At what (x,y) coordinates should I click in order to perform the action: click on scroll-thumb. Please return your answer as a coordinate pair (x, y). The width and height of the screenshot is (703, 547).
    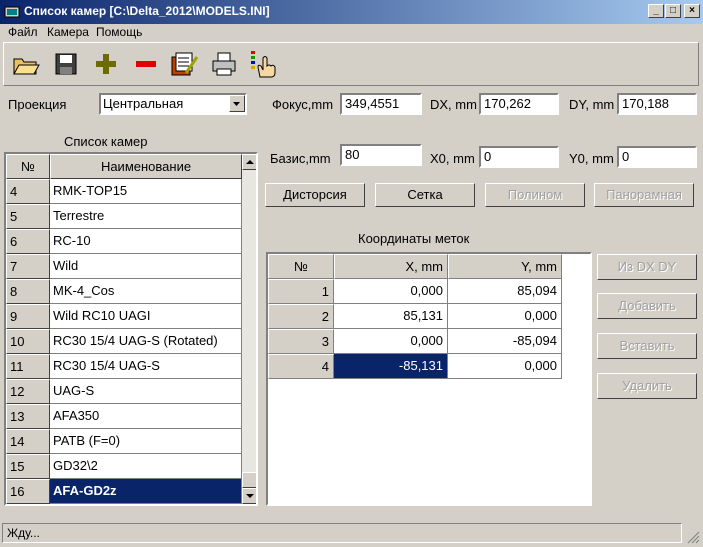
    Looking at the image, I should click on (249, 480).